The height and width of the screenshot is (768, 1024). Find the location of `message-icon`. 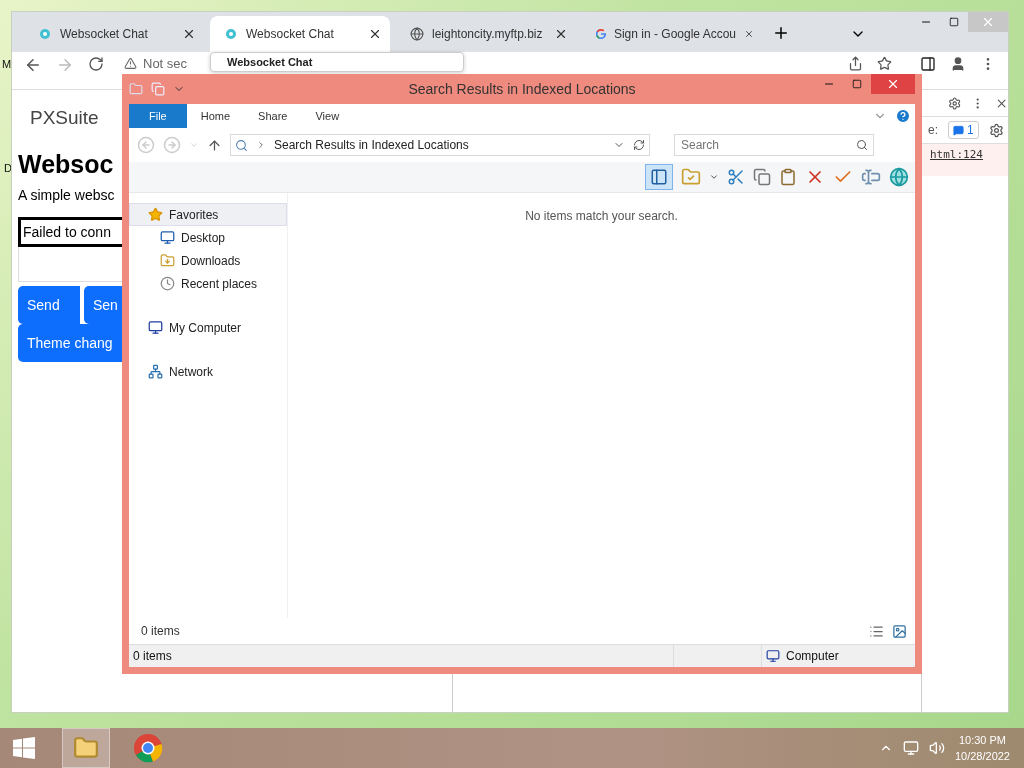

message-icon is located at coordinates (958, 130).